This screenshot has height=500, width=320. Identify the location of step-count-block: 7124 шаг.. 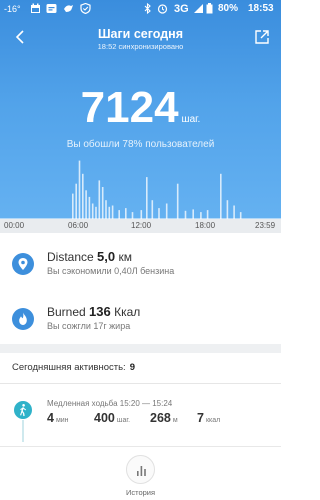
(140, 108).